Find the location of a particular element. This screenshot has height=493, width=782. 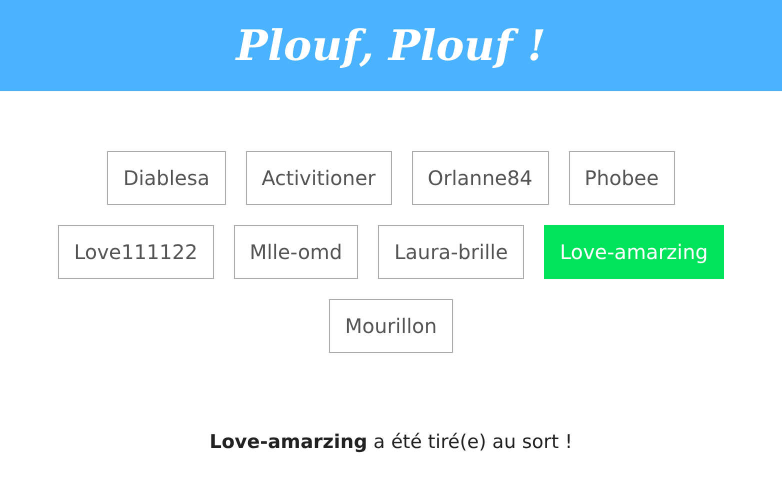

name-button: Love111122 is located at coordinates (136, 252).